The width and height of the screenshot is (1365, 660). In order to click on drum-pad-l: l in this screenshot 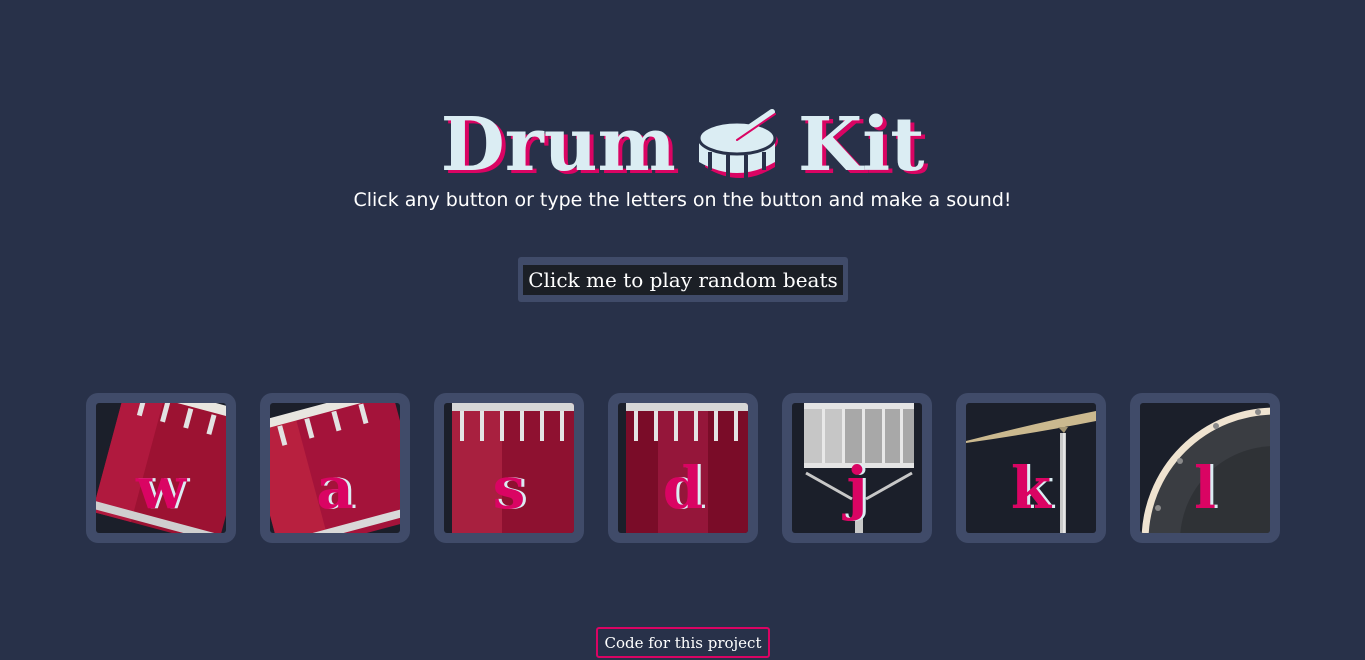, I will do `click(1205, 468)`.